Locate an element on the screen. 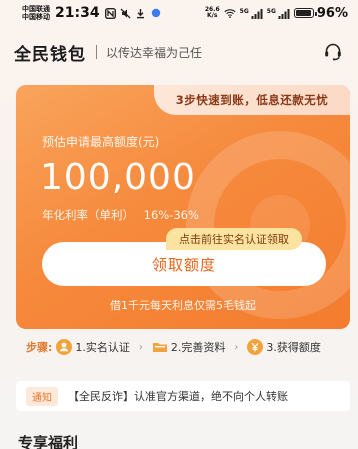  download-icon is located at coordinates (141, 13).